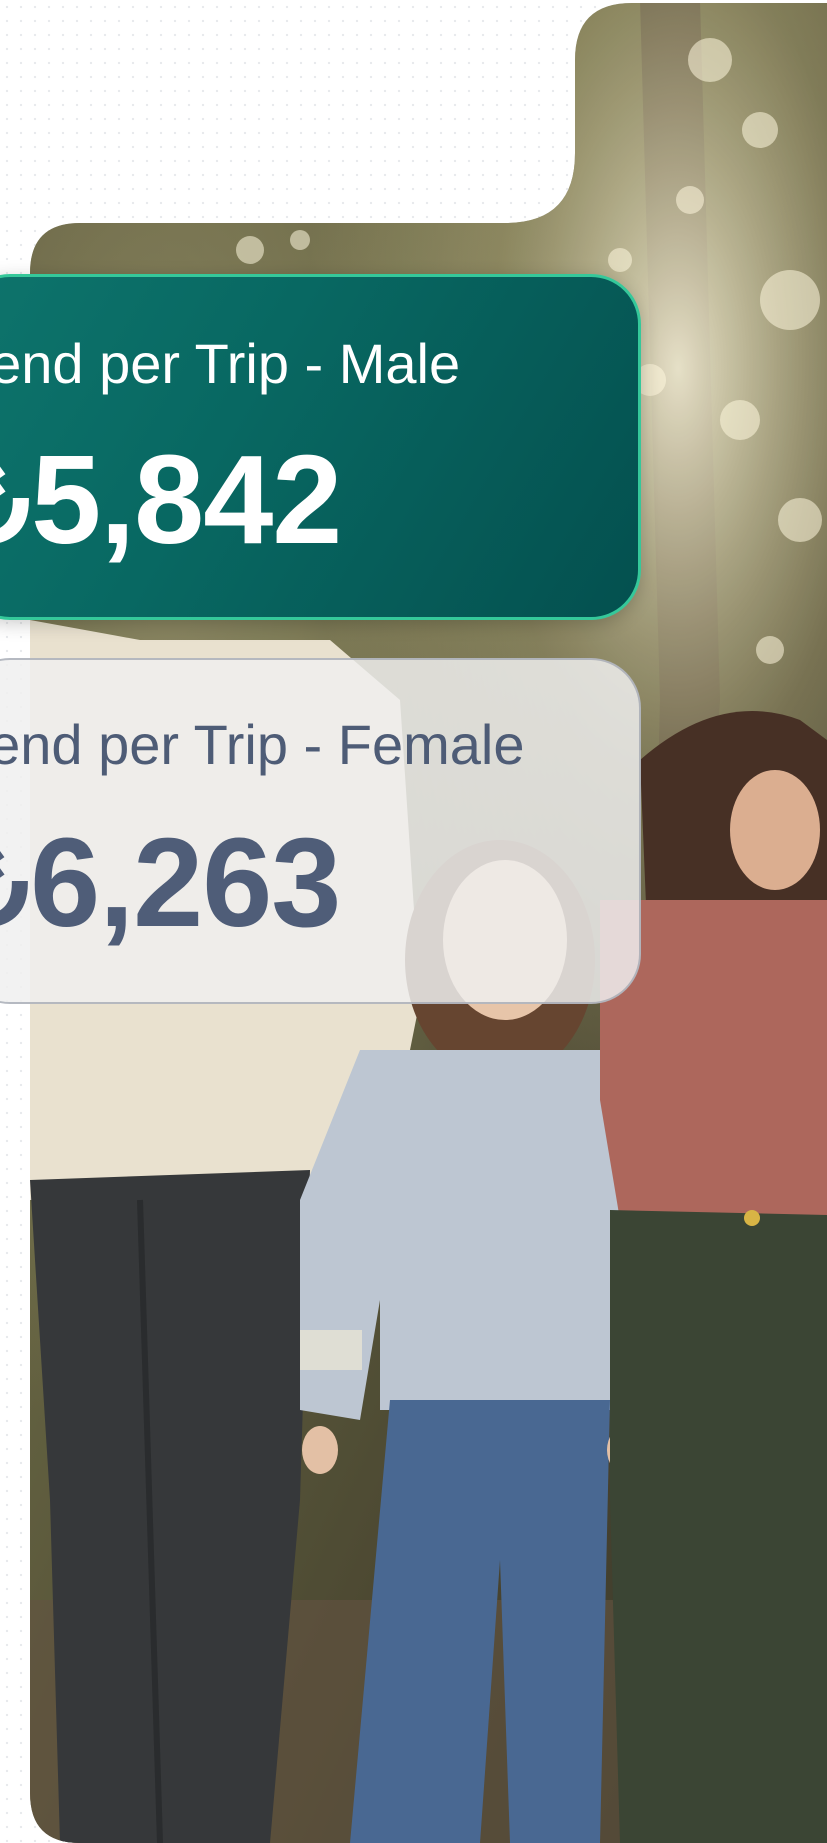 Image resolution: width=827 pixels, height=1843 pixels. What do you see at coordinates (185, 882) in the screenshot?
I see `spend-female-value: 6,263` at bounding box center [185, 882].